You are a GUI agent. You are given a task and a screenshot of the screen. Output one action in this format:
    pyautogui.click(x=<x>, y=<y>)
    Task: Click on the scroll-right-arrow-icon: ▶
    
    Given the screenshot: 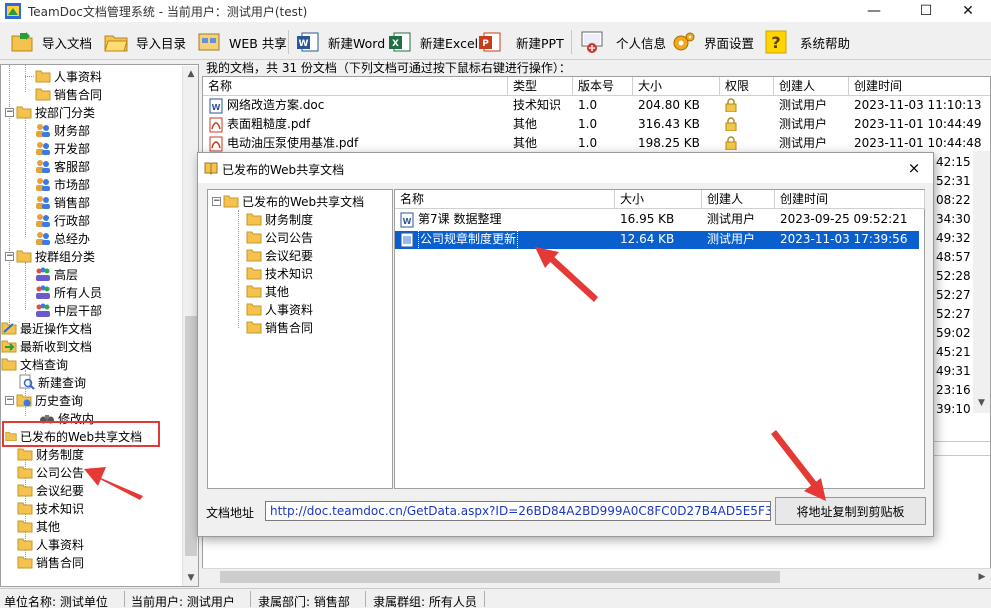 What is the action you would take?
    pyautogui.click(x=982, y=577)
    